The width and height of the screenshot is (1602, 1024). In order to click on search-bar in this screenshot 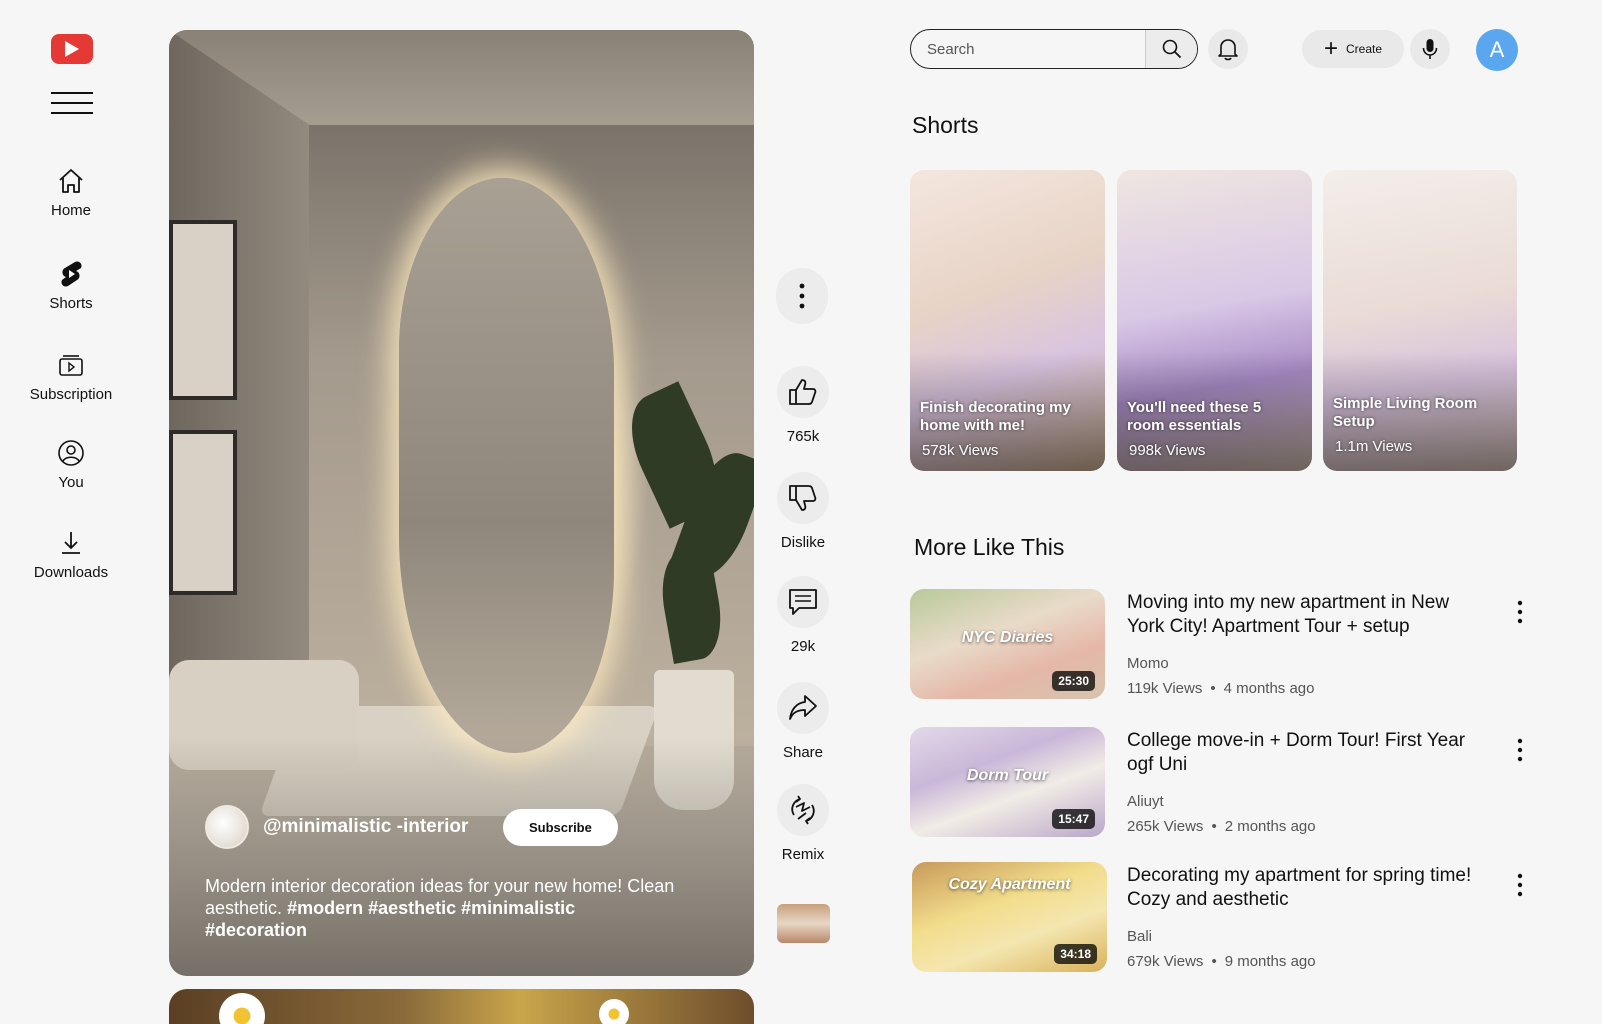, I will do `click(1054, 49)`.